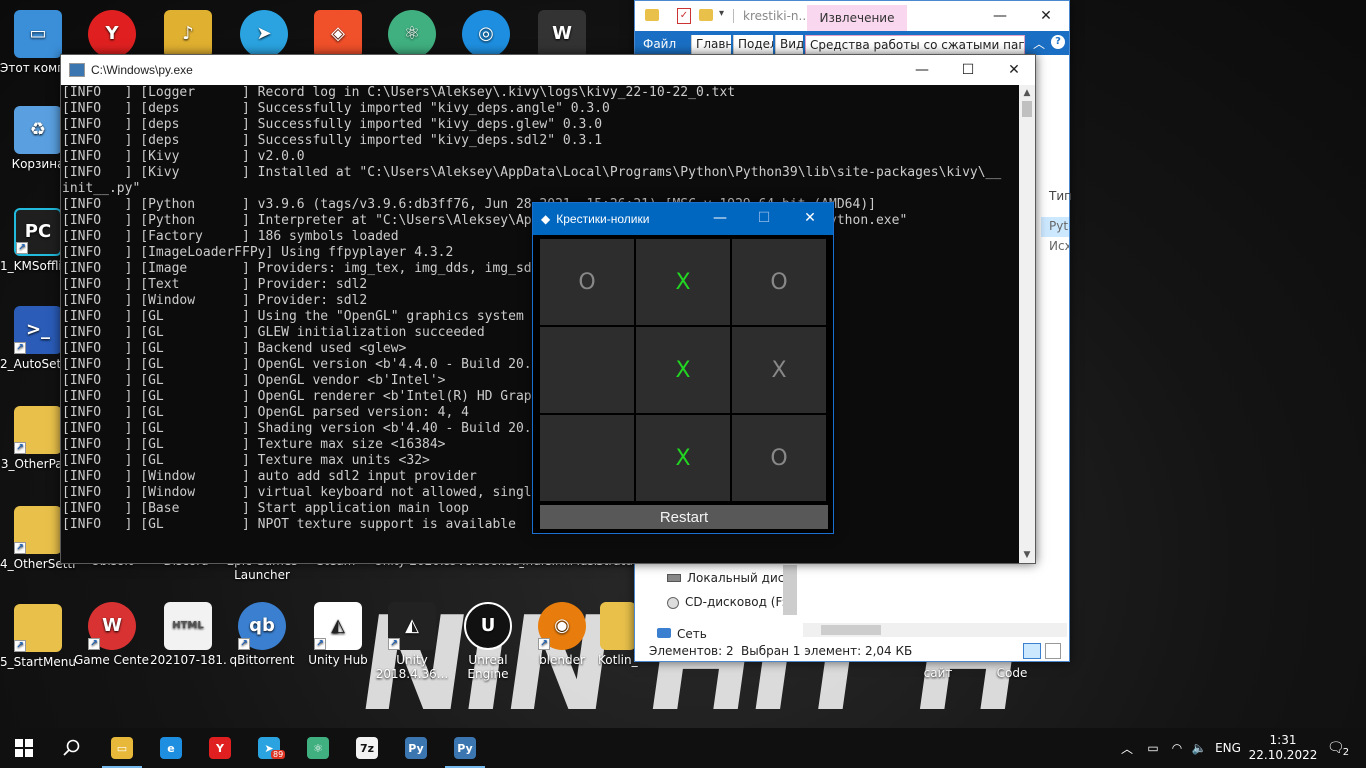  What do you see at coordinates (264, 34) in the screenshot?
I see `telegram-icon: ➤` at bounding box center [264, 34].